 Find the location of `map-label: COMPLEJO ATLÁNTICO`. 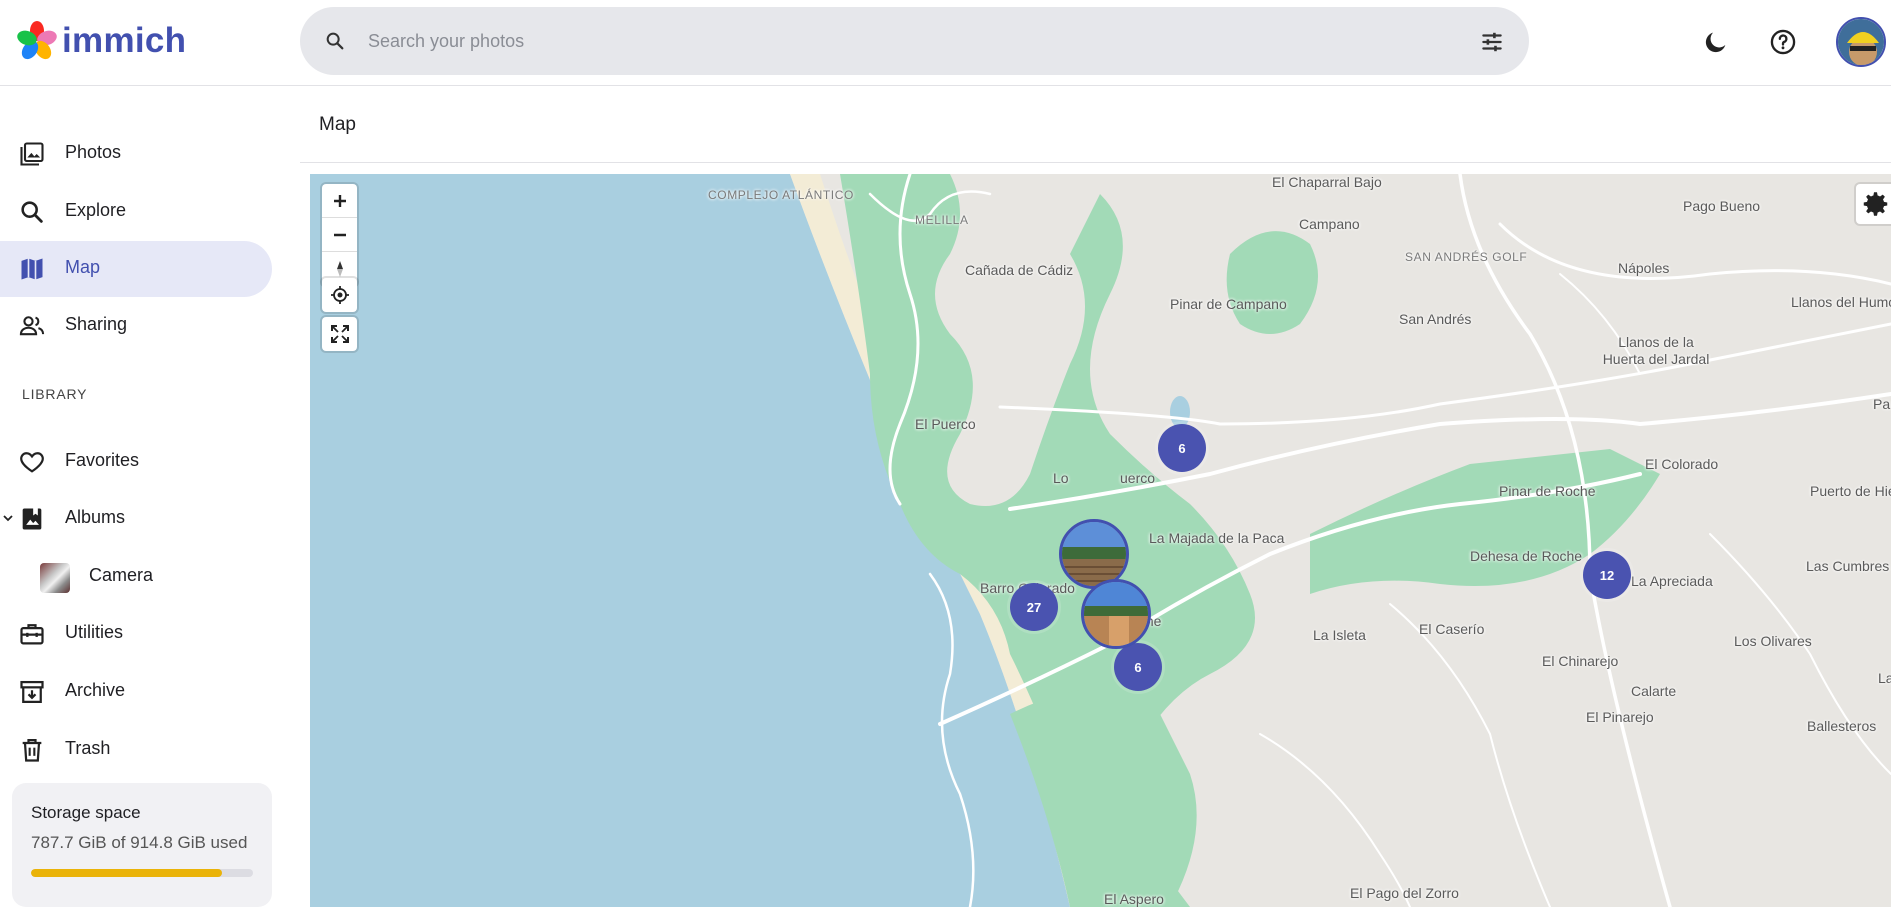

map-label: COMPLEJO ATLÁNTICO is located at coordinates (781, 195).